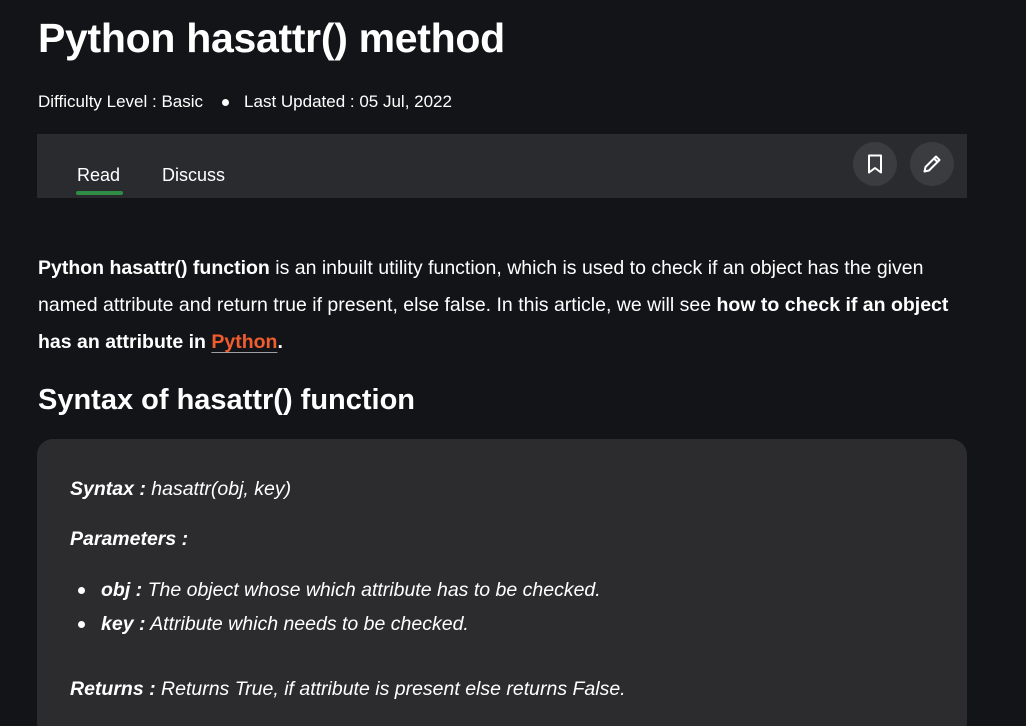 Image resolution: width=1026 pixels, height=726 pixels. I want to click on intro-bold-lead: Python hasattr() function, so click(154, 268).